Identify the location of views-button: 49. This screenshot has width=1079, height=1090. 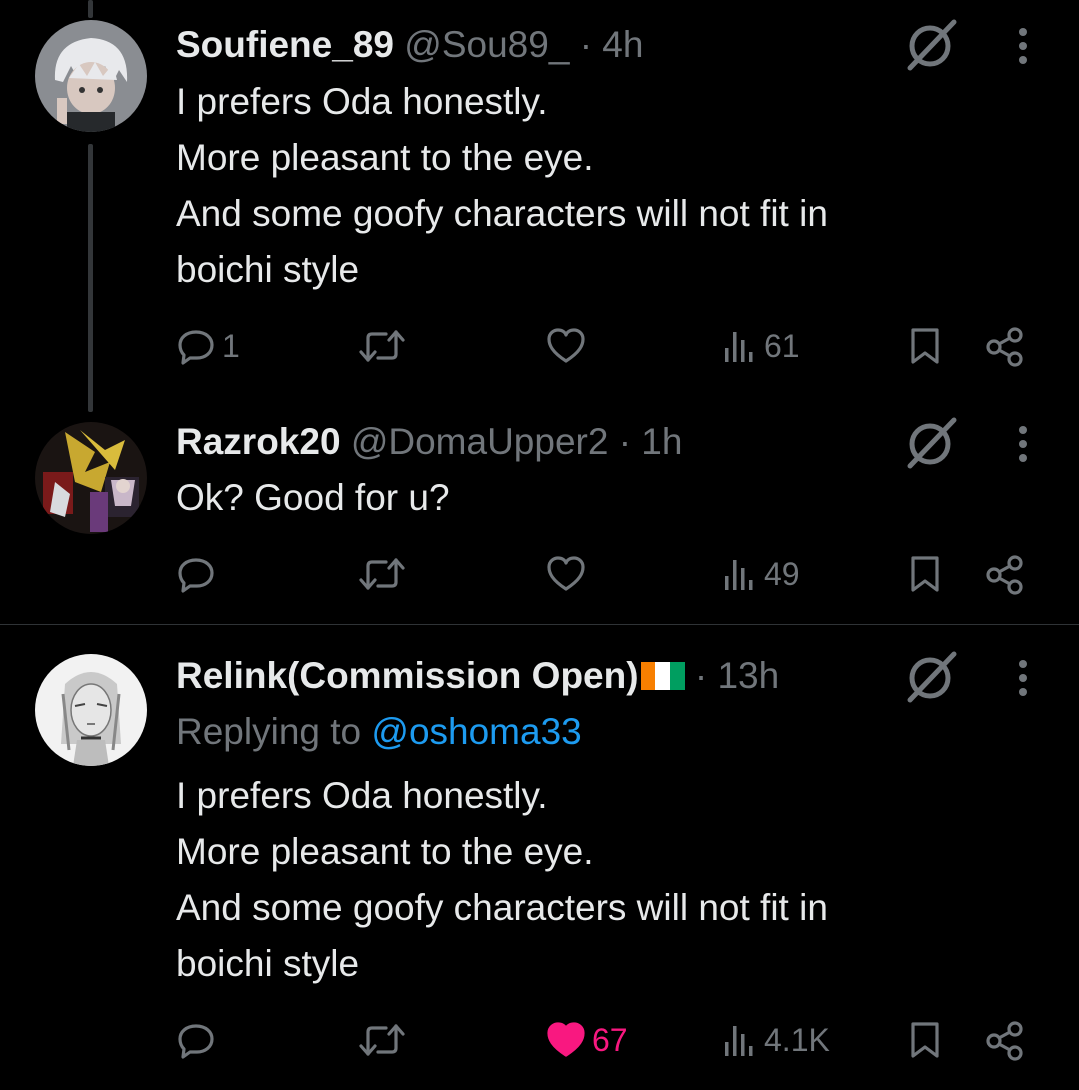
(761, 574).